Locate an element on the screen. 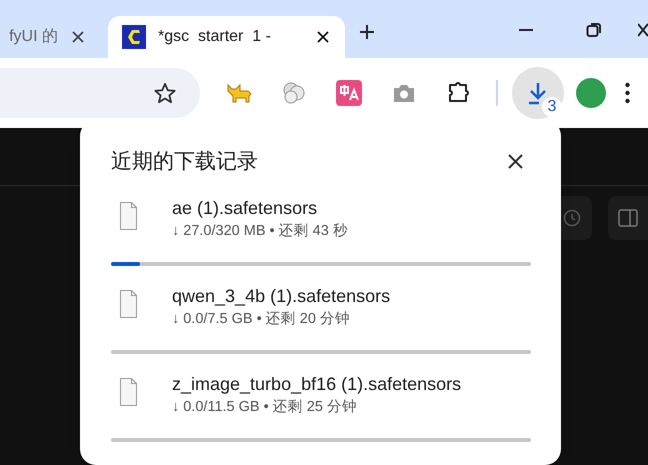 The image size is (648, 465). browser-tab: *gsc starter 1 - is located at coordinates (226, 37).